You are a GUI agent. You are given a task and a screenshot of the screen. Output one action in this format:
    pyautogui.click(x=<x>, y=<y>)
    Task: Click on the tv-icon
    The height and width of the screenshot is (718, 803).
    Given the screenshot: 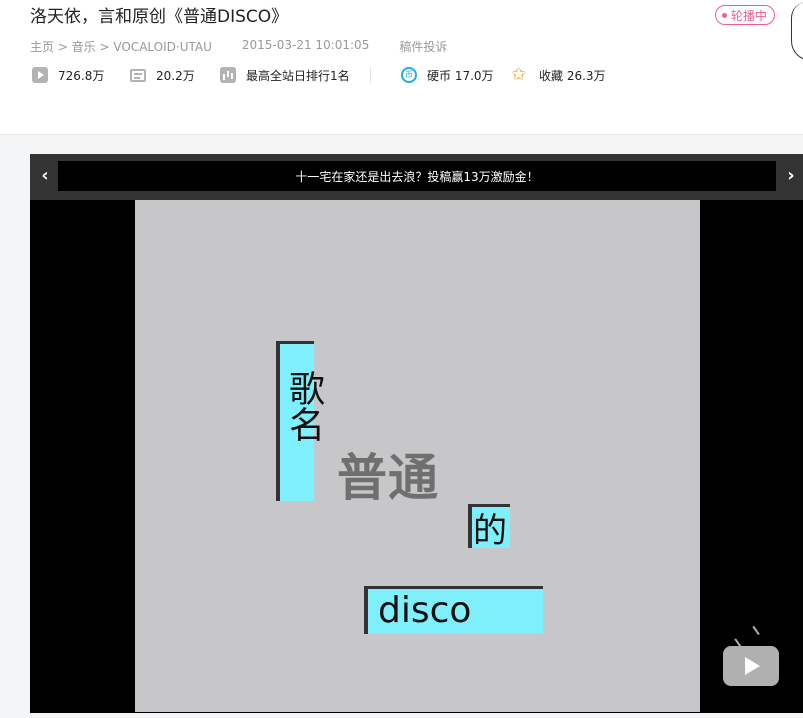 What is the action you would take?
    pyautogui.click(x=751, y=666)
    